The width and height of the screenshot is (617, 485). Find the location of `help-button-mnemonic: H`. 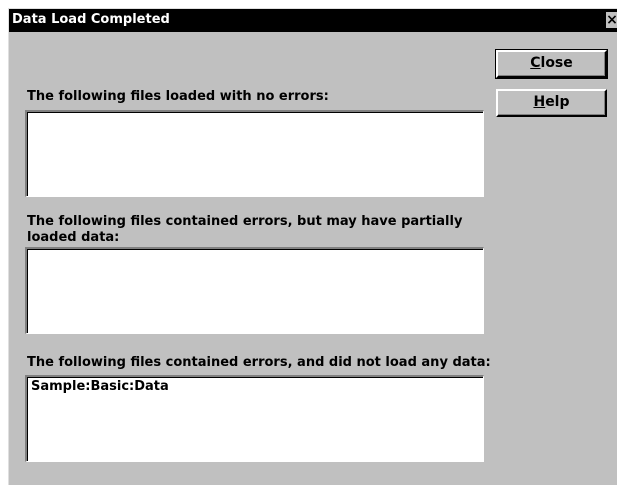

help-button-mnemonic: H is located at coordinates (539, 102).